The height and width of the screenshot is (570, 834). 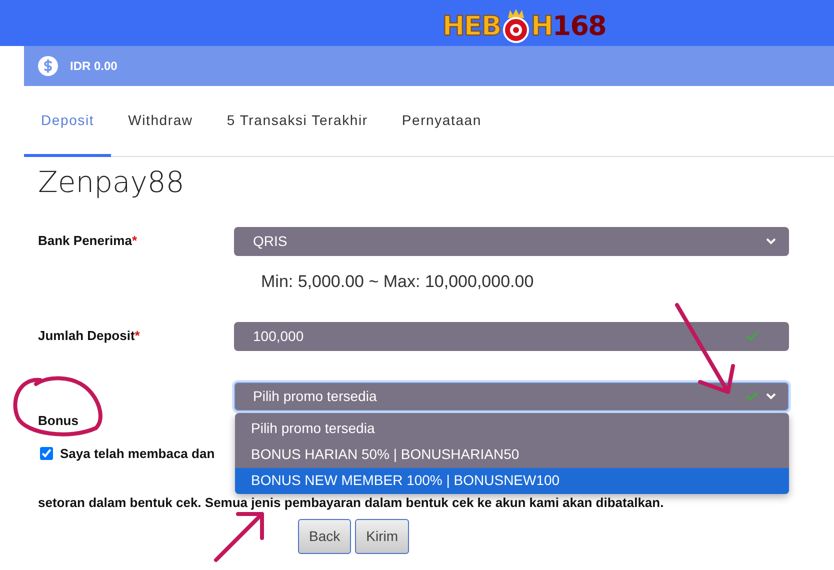 I want to click on balance-amount: IDR 0.00, so click(x=94, y=66).